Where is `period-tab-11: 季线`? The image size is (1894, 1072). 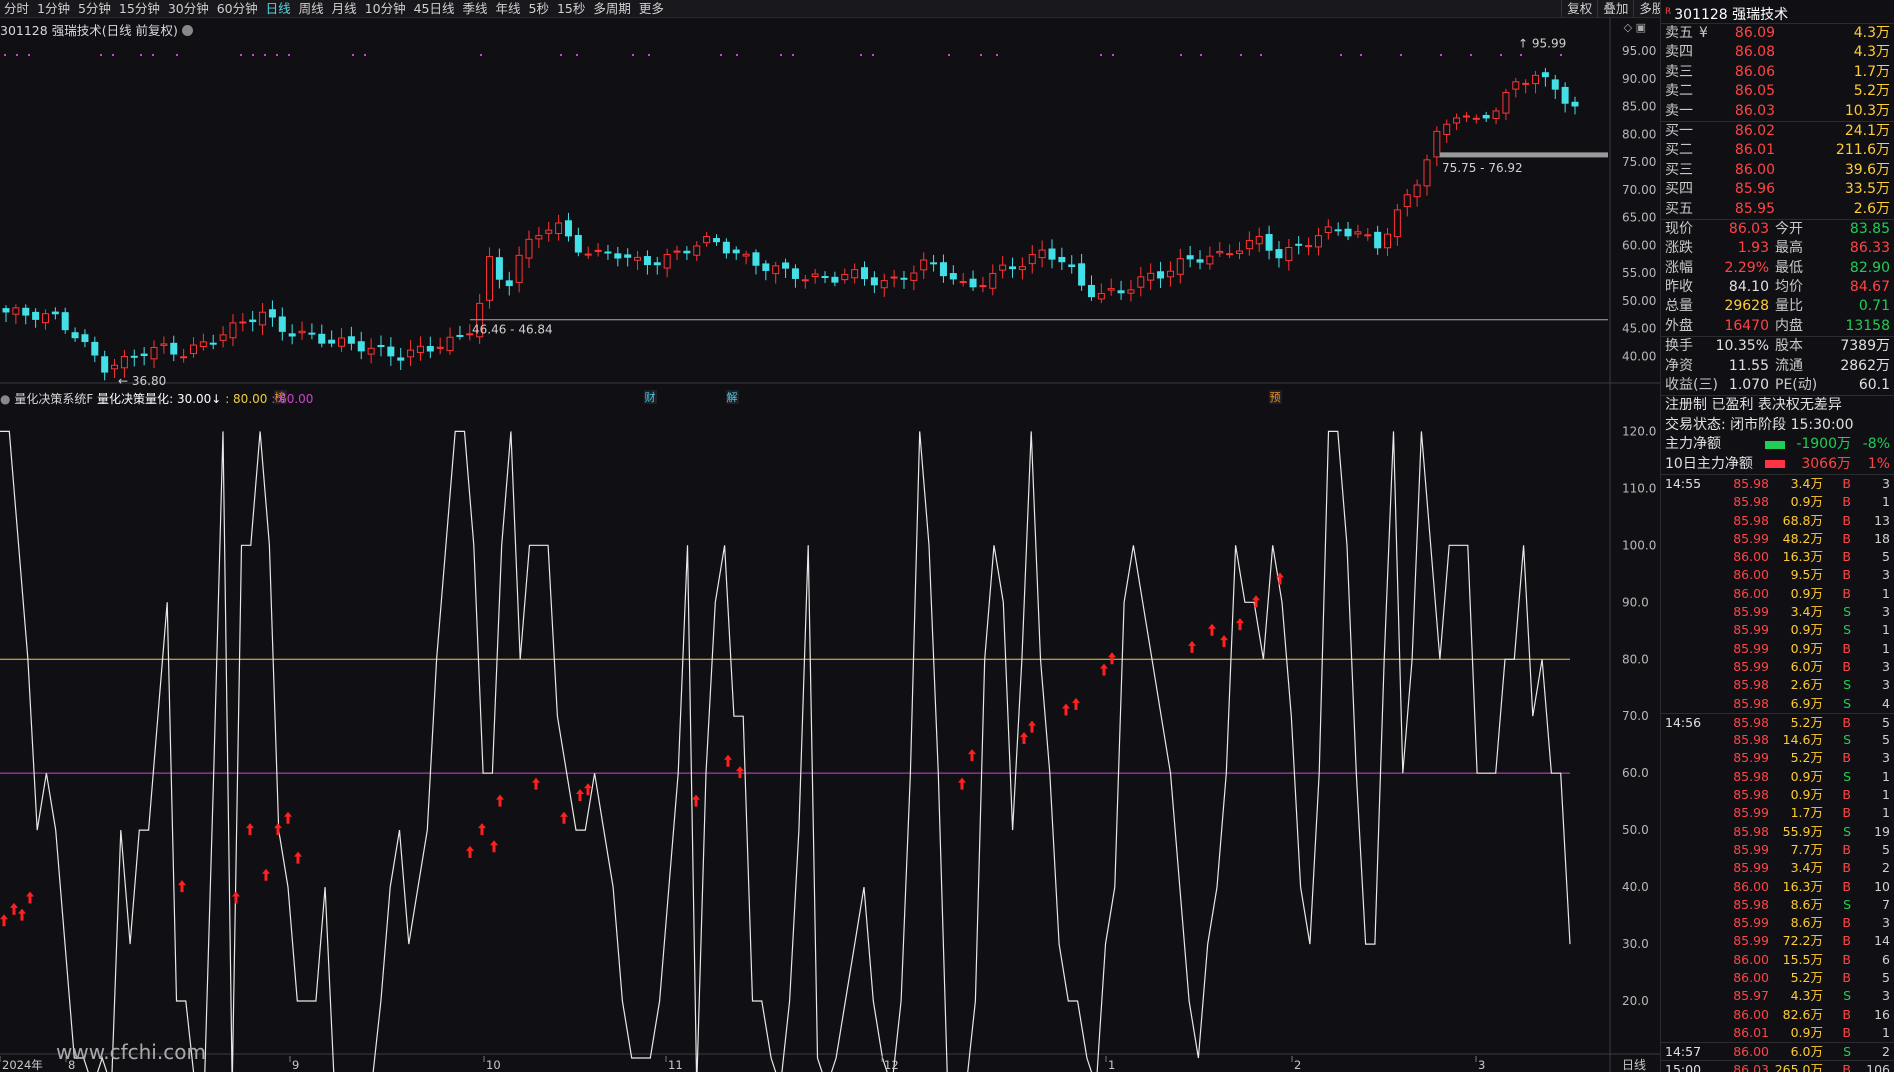
period-tab-11: 季线 is located at coordinates (475, 9).